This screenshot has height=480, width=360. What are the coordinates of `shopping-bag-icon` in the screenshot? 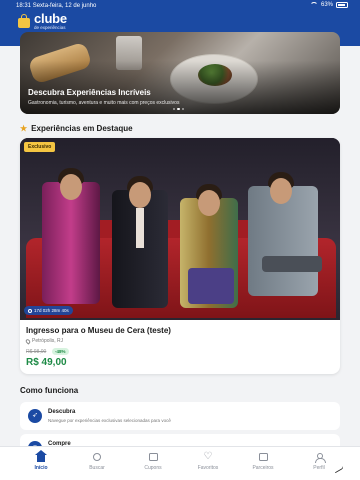 It's located at (24, 21).